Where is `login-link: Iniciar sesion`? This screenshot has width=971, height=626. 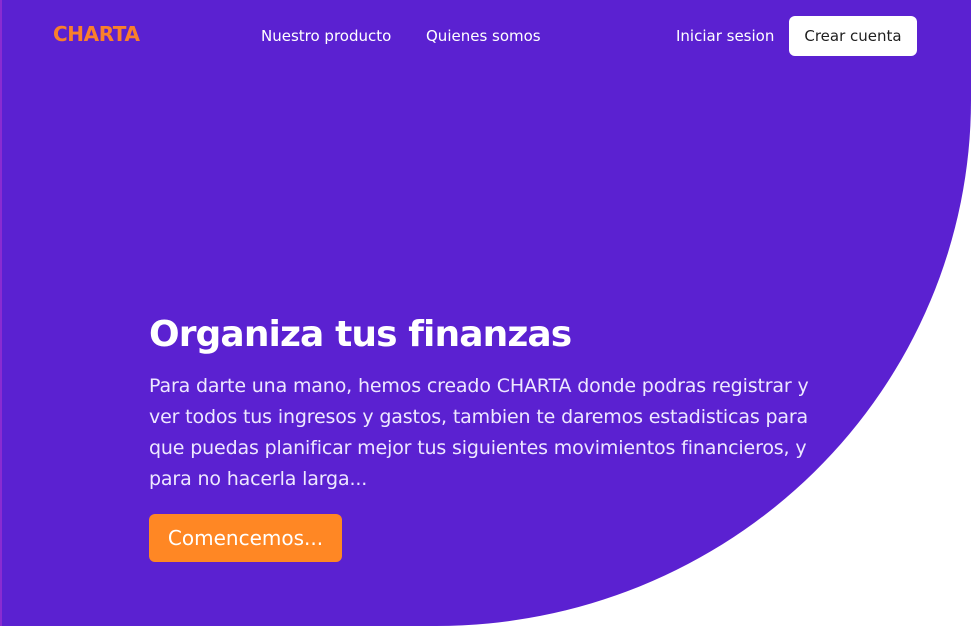 login-link: Iniciar sesion is located at coordinates (725, 36).